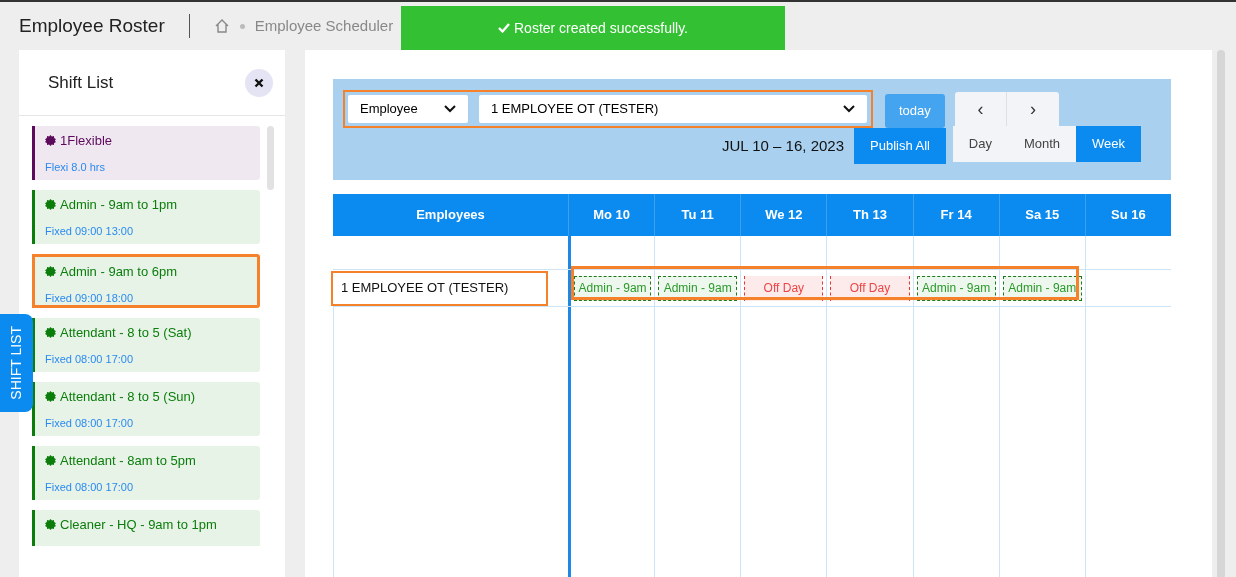 This screenshot has width=1236, height=577. Describe the element at coordinates (146, 153) in the screenshot. I see `shift-card: 1Flexible Flexi 8.0 hrs` at that location.